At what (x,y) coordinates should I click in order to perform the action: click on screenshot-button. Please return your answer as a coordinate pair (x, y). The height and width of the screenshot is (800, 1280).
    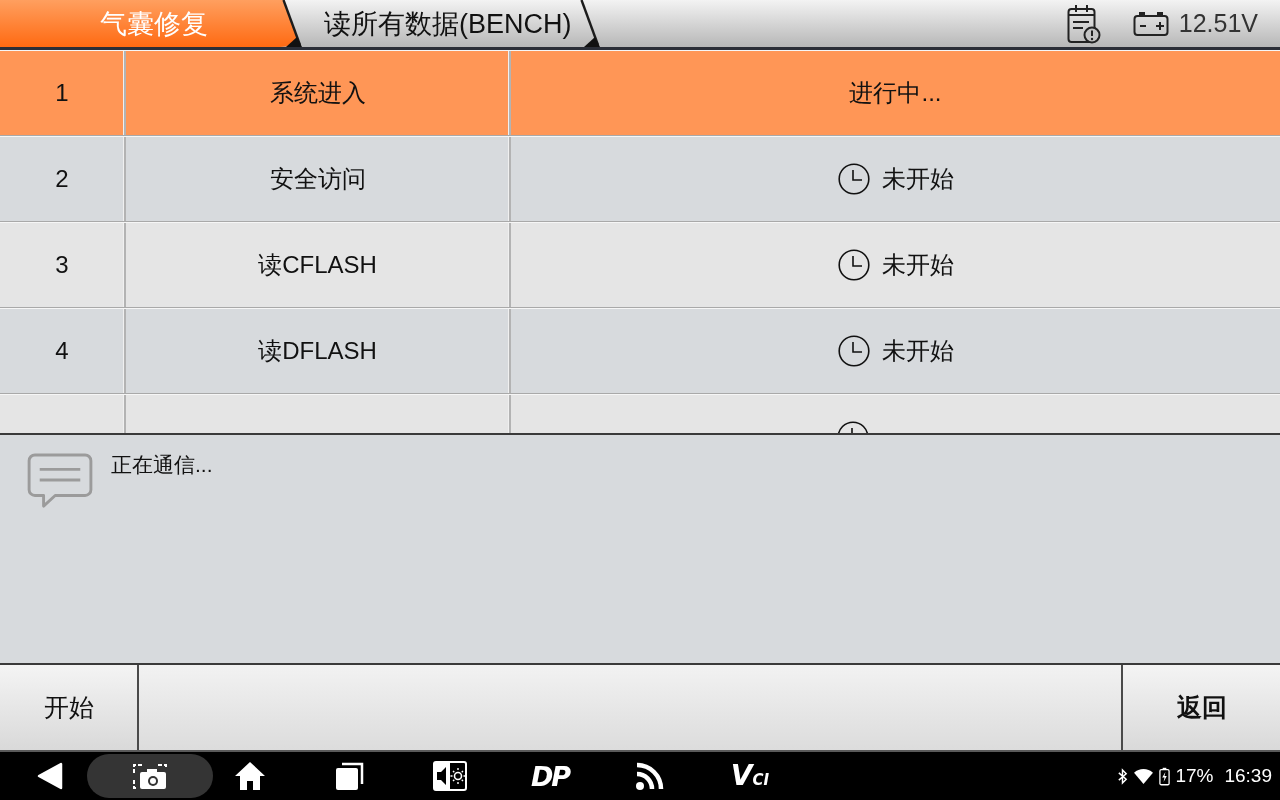
    Looking at the image, I should click on (150, 776).